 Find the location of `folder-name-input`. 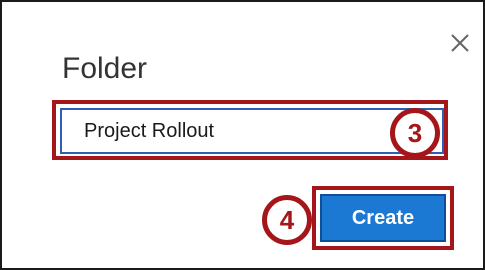

folder-name-input is located at coordinates (252, 131).